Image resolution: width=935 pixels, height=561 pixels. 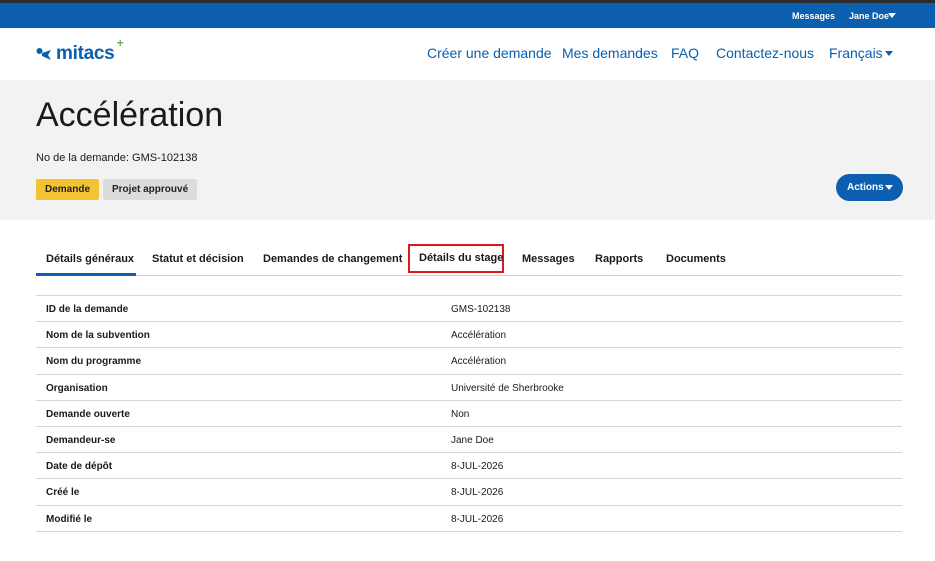 I want to click on row-value: GMS-102138, so click(x=481, y=309).